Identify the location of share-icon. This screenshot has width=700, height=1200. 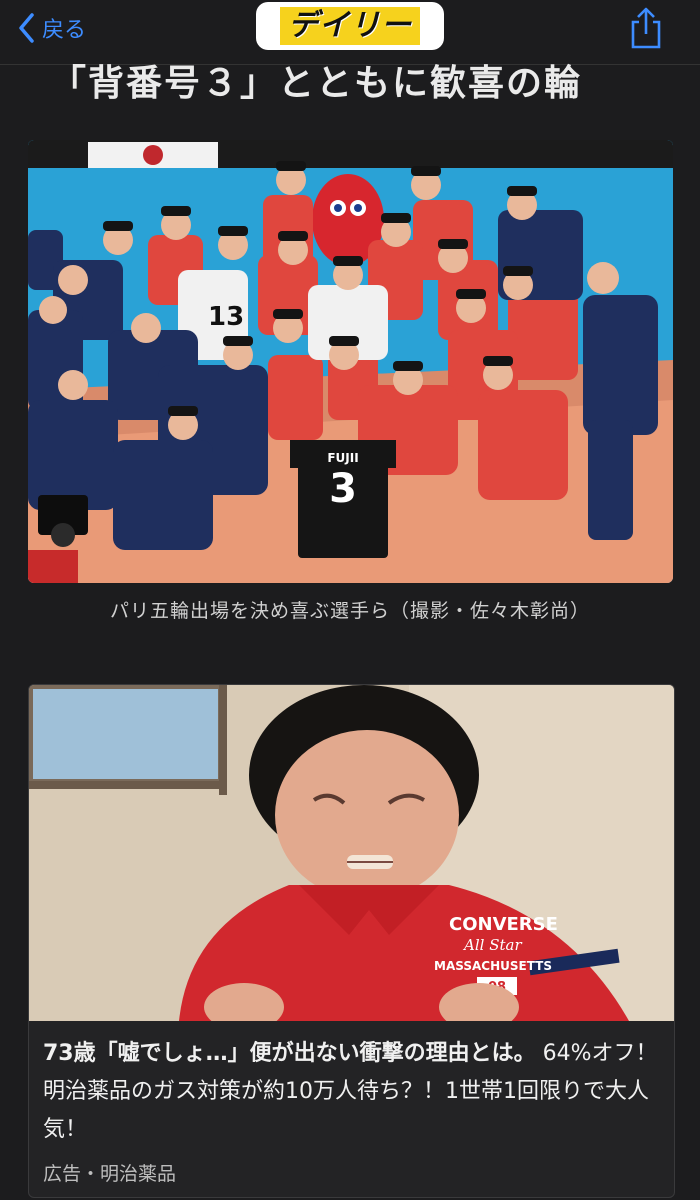
(646, 28).